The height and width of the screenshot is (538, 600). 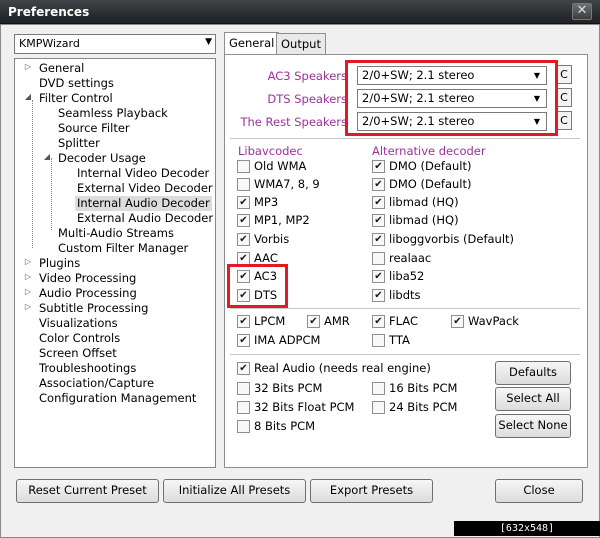 I want to click on format-checkbox: ✔ WavPack, so click(x=485, y=323).